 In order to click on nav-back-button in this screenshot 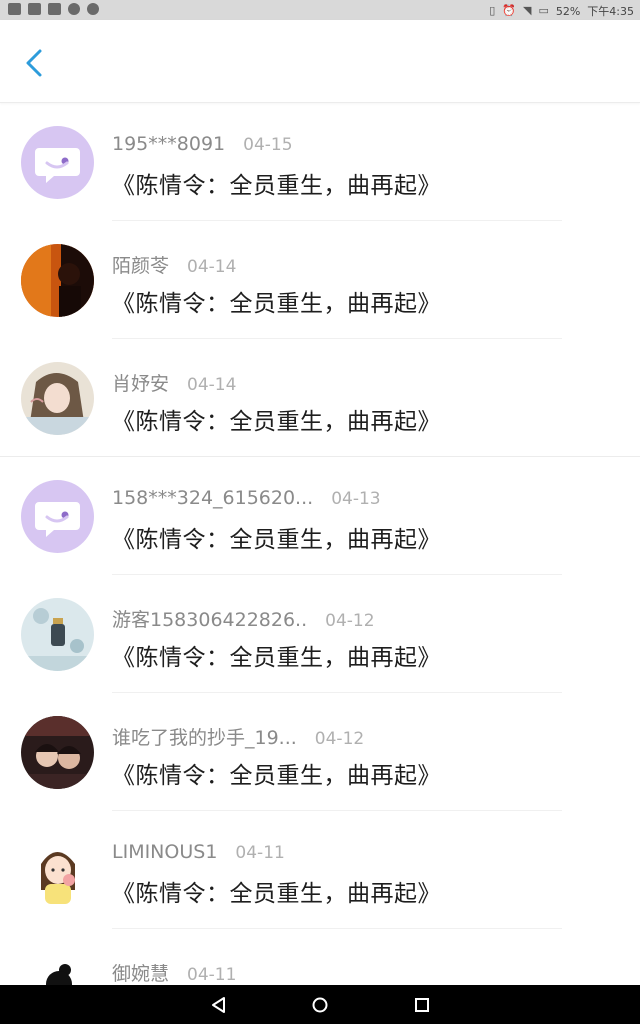, I will do `click(219, 1005)`.